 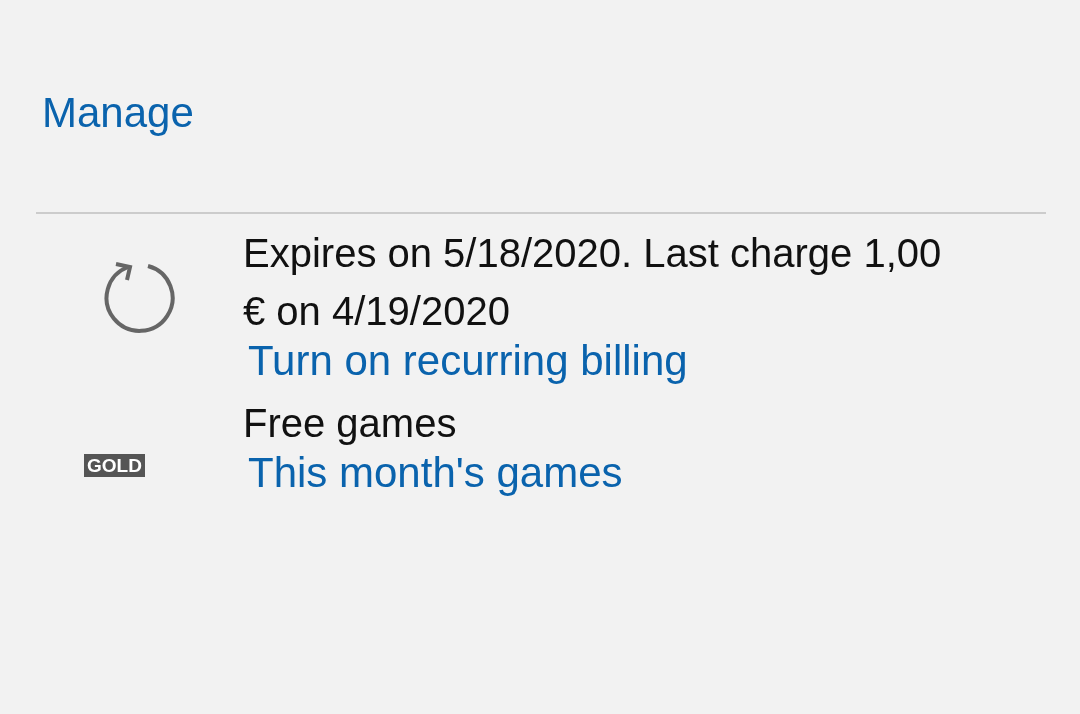 What do you see at coordinates (593, 282) in the screenshot?
I see `item-text: Expires on 5/18/2020. Last charge 1,00 € on 4/19/2020` at bounding box center [593, 282].